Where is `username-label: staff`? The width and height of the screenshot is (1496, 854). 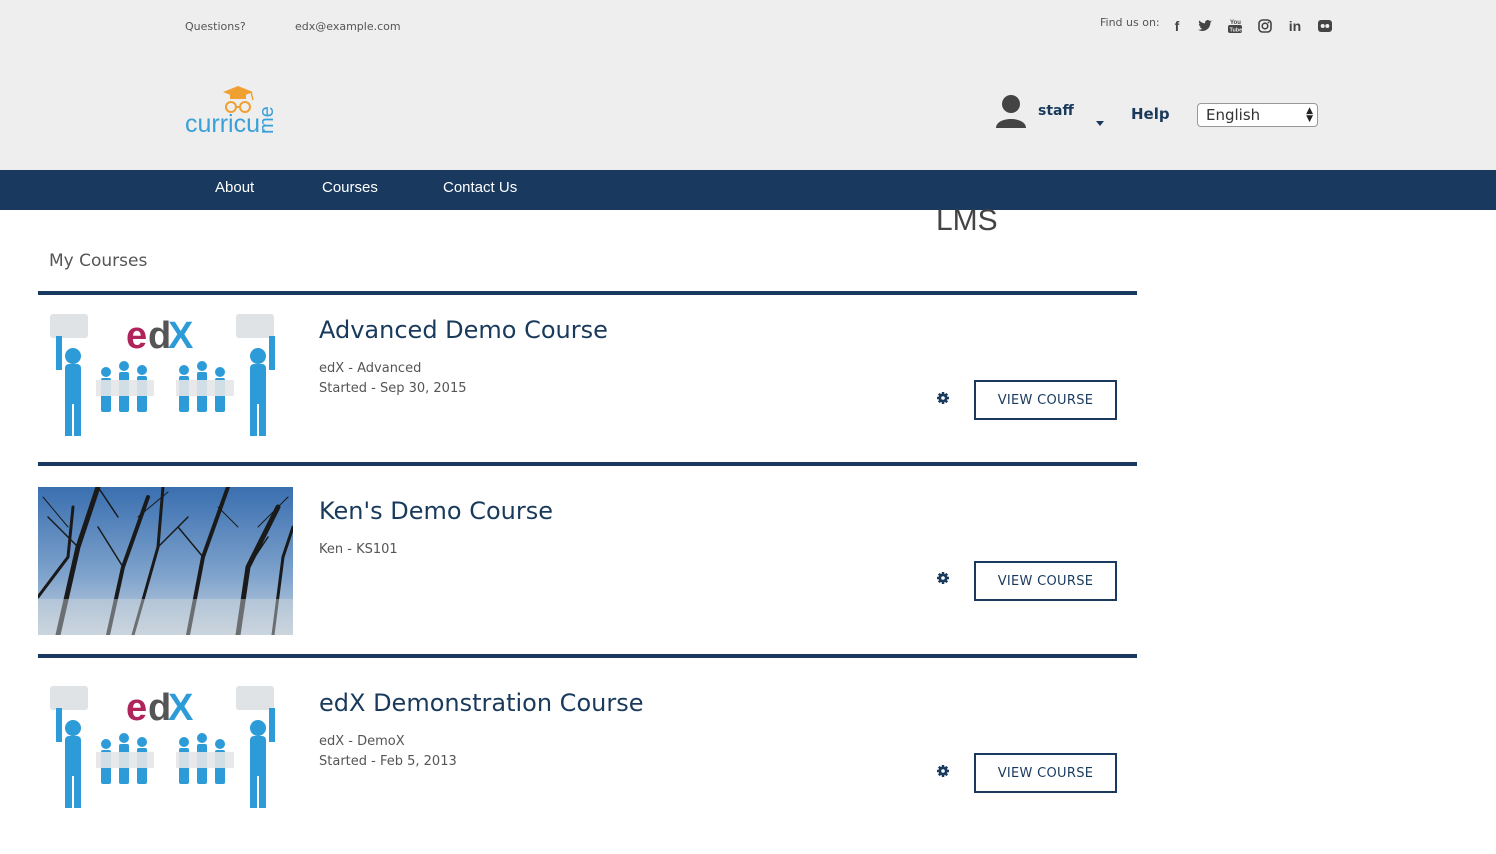
username-label: staff is located at coordinates (1056, 111).